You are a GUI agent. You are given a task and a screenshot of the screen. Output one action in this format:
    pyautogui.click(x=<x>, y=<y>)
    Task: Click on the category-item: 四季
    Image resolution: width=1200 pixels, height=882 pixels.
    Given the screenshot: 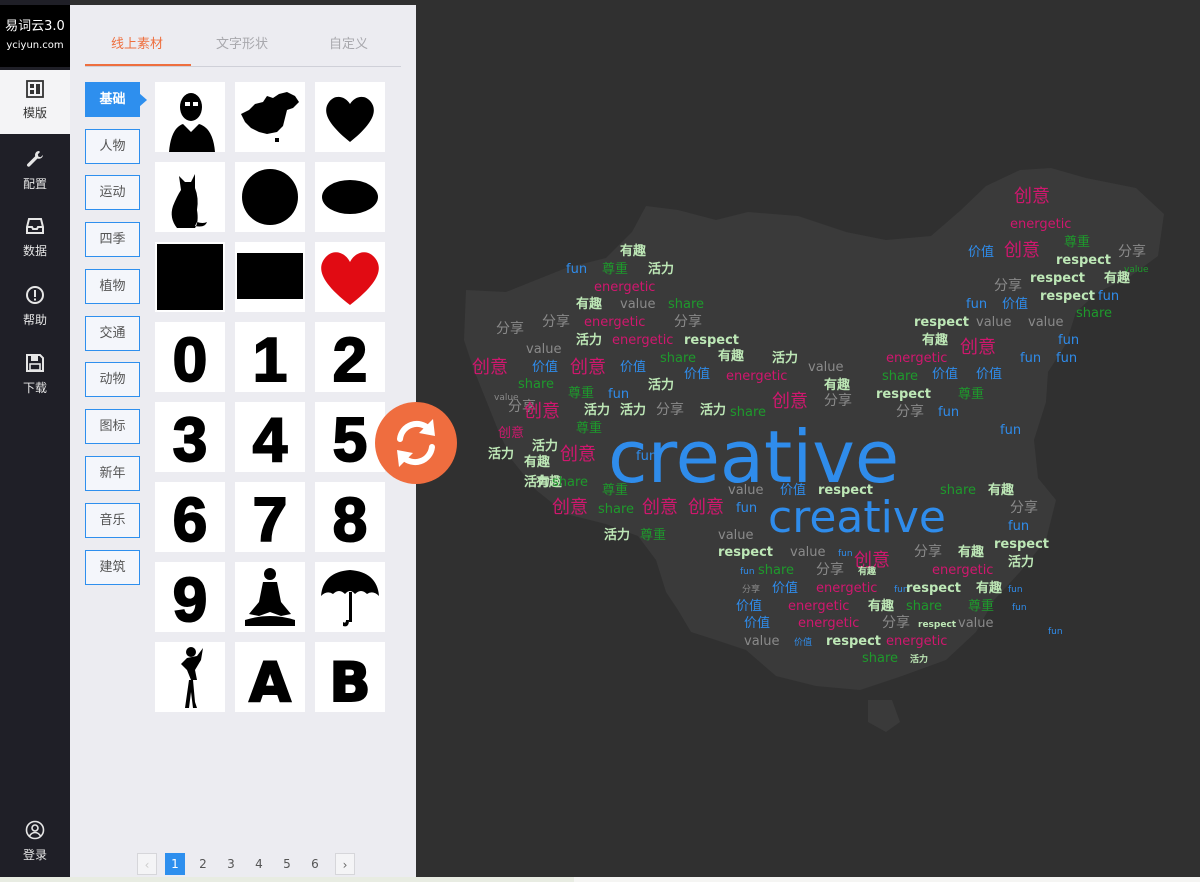 What is the action you would take?
    pyautogui.click(x=112, y=239)
    